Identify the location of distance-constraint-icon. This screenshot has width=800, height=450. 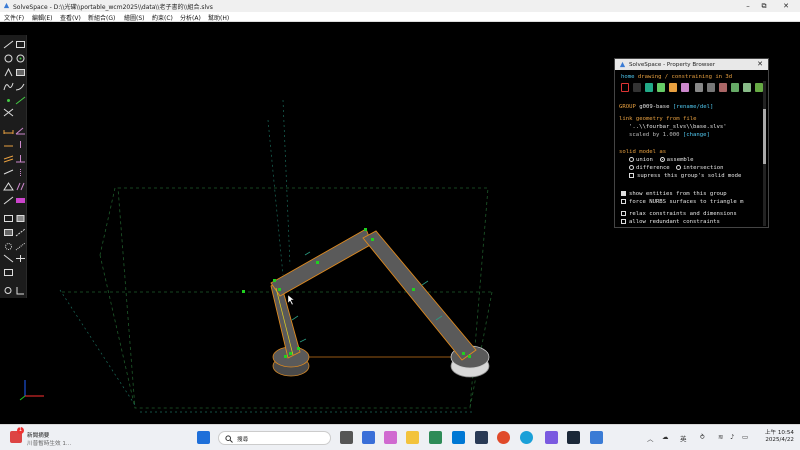
(8, 130).